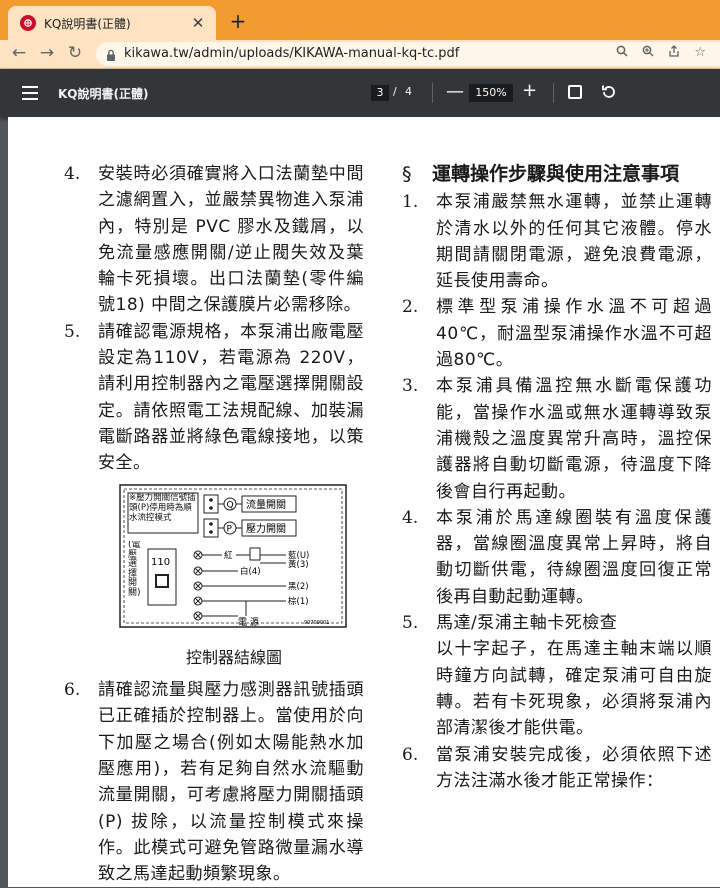 The image size is (720, 888). What do you see at coordinates (298, 587) in the screenshot?
I see `wire-black-label: 黑(2)` at bounding box center [298, 587].